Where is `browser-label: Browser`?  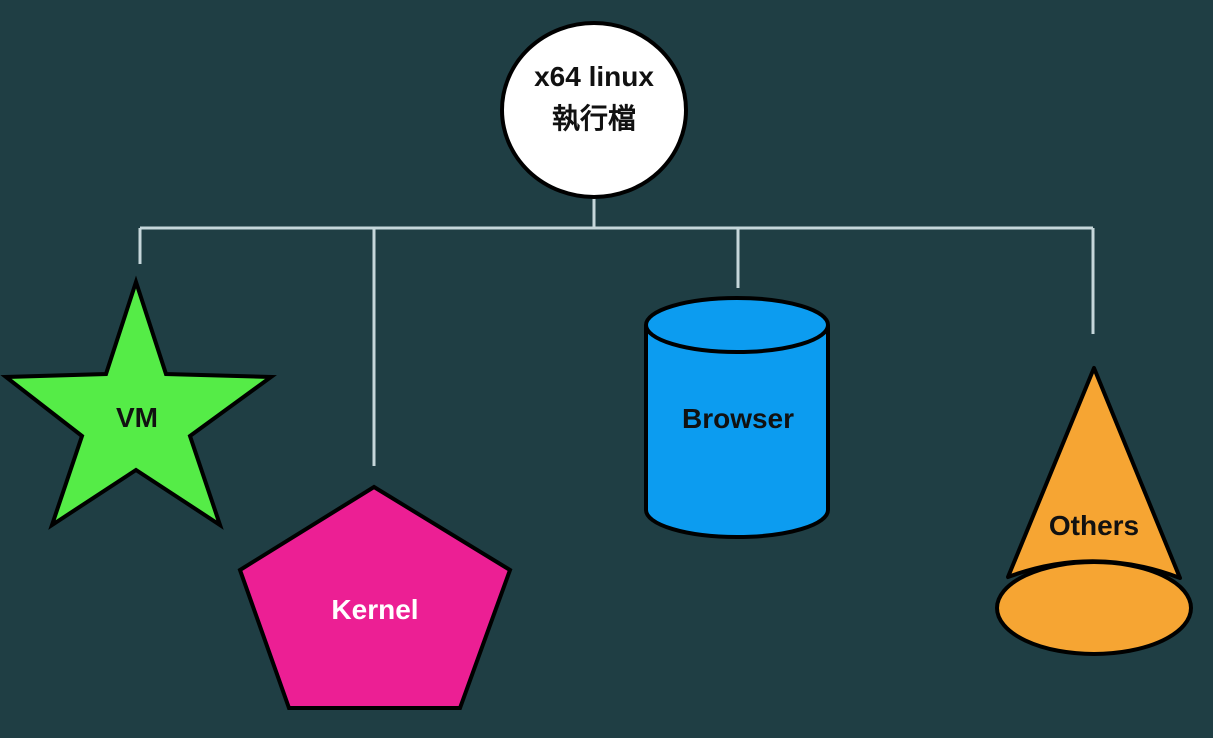
browser-label: Browser is located at coordinates (738, 418).